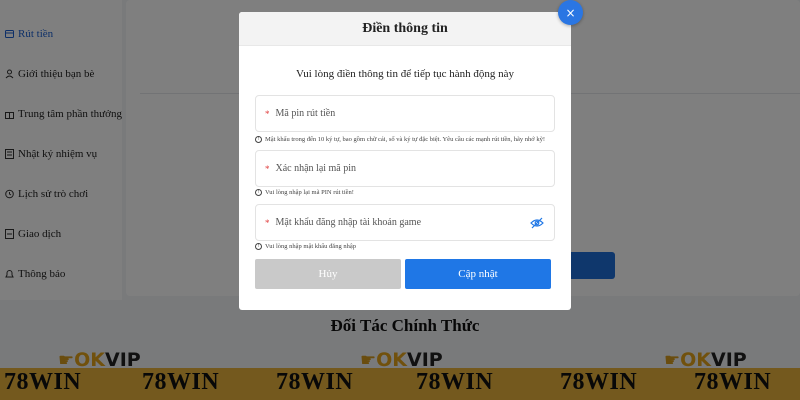  I want to click on withdraw-pin-placeholder: Mã pin rút tiền, so click(305, 113).